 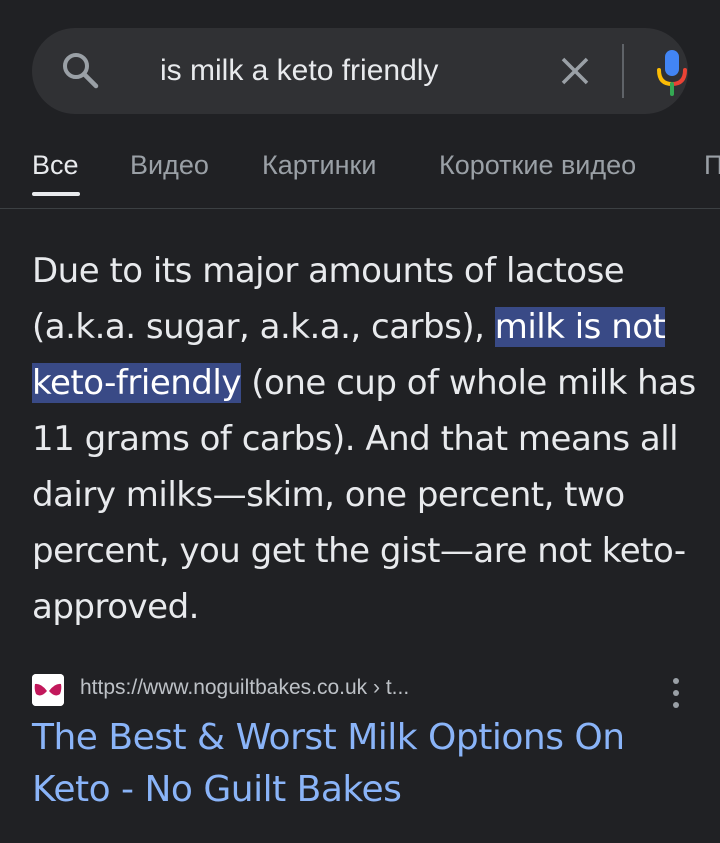 I want to click on site-favicon-icon, so click(x=48, y=690).